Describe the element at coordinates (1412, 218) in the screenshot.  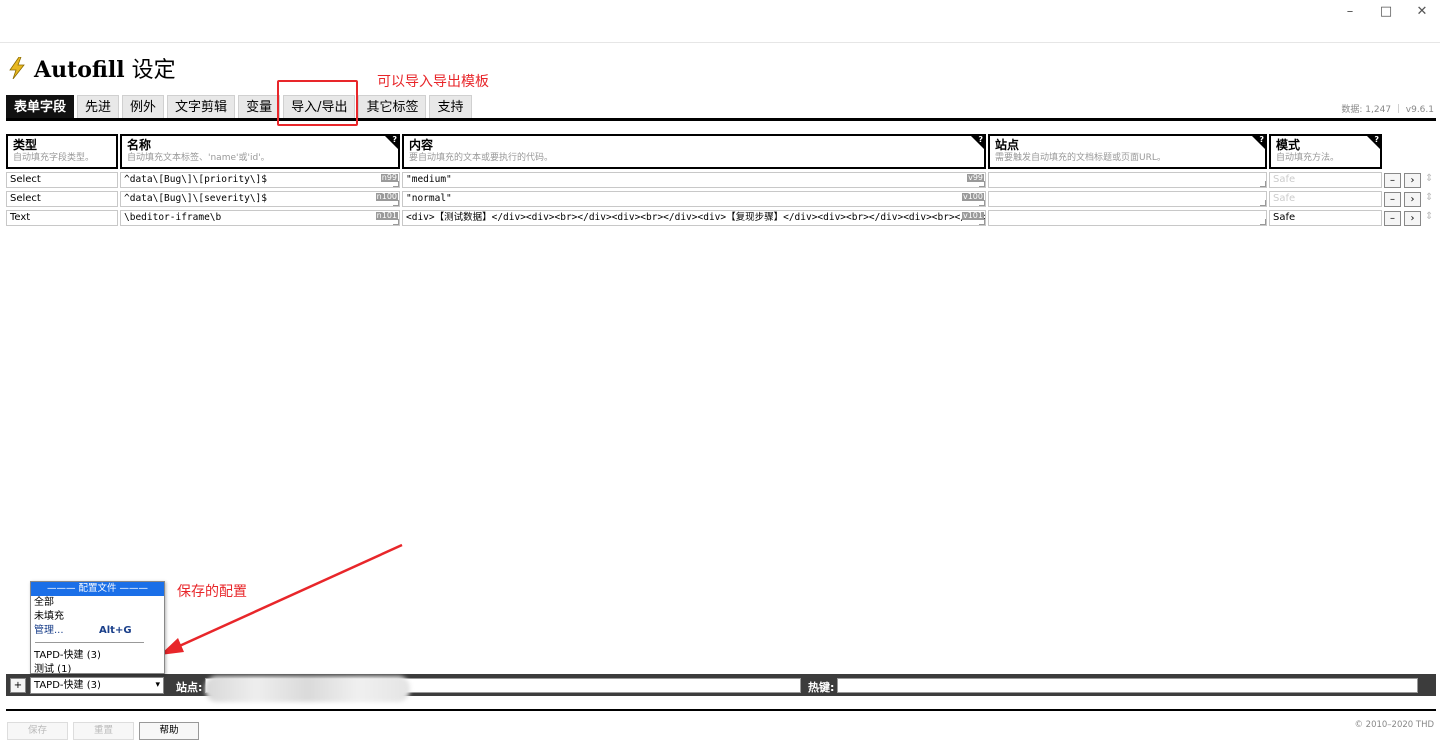
I see `row-3-next-button: ›` at that location.